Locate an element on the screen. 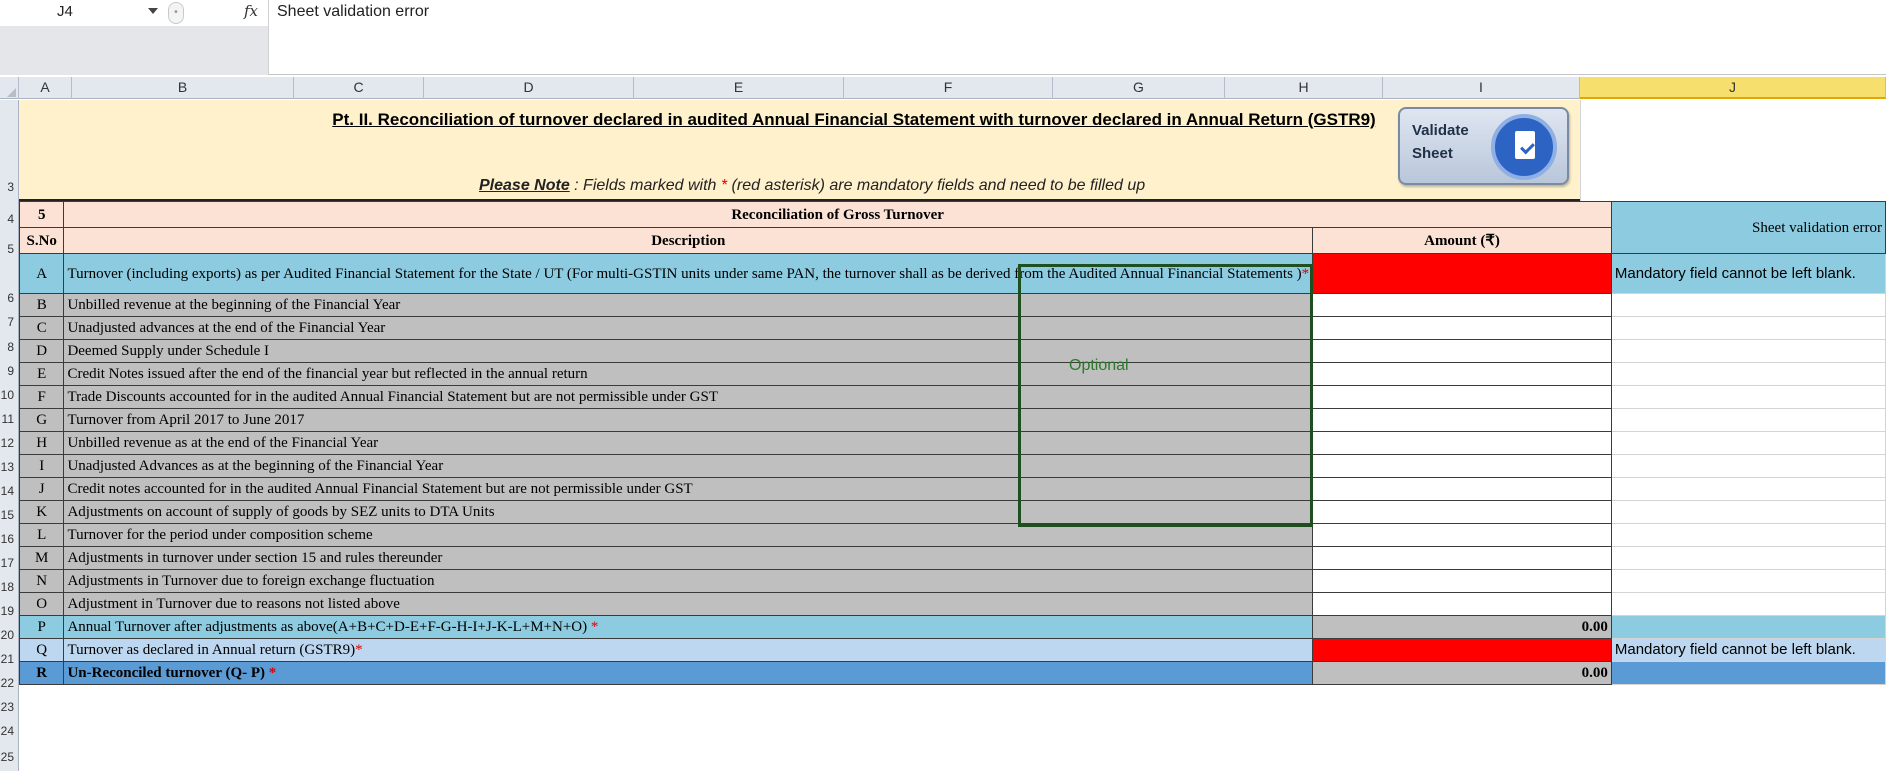 The width and height of the screenshot is (1886, 771). row-header: 8 is located at coordinates (9, 347).